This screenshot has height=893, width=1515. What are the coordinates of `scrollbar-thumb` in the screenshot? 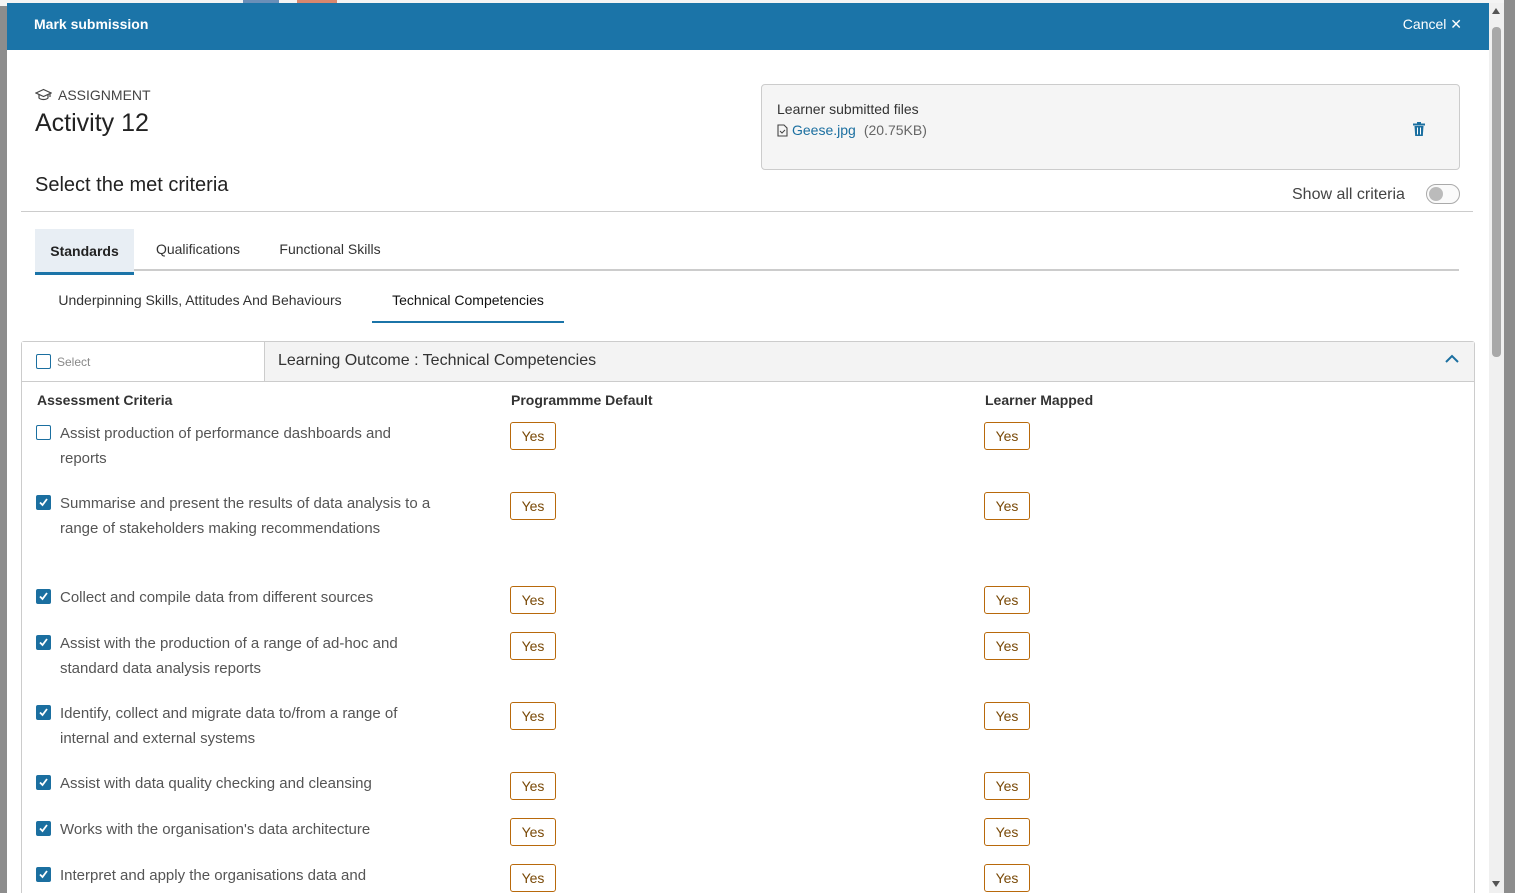 It's located at (1496, 192).